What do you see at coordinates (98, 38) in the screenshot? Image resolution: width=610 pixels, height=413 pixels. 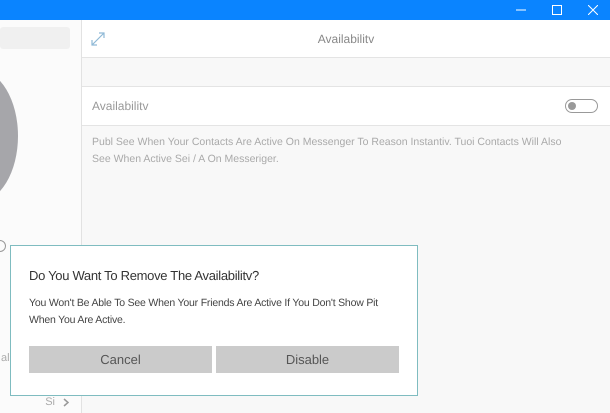 I see `expand-icon` at bounding box center [98, 38].